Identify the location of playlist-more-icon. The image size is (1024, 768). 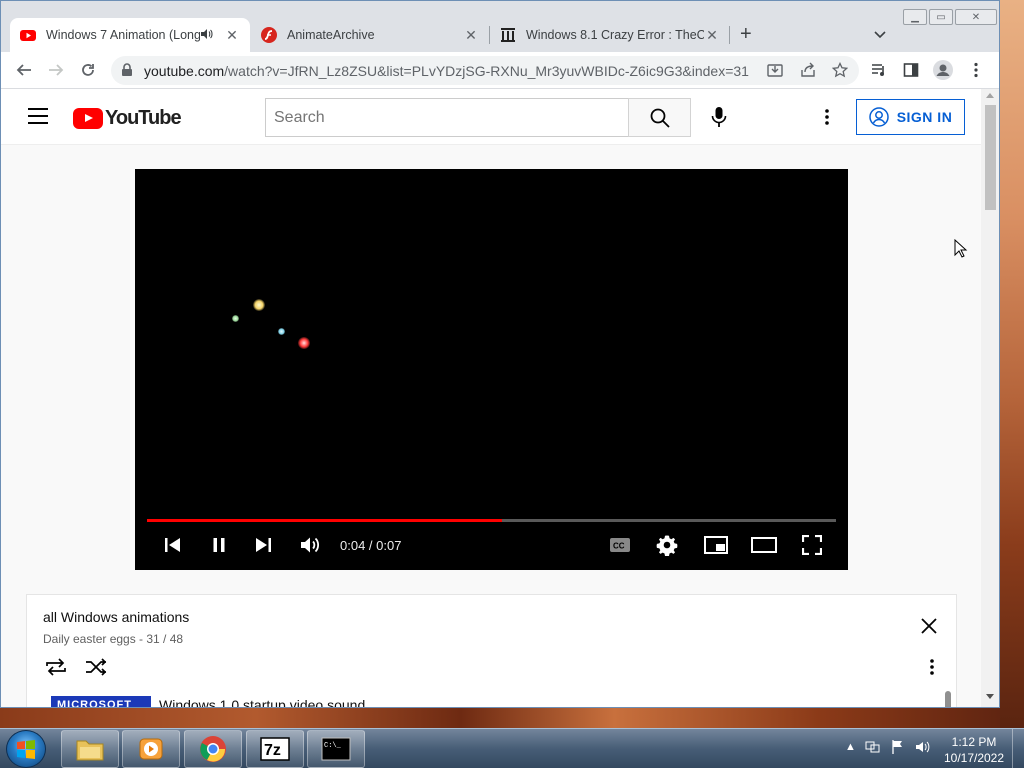
(932, 668).